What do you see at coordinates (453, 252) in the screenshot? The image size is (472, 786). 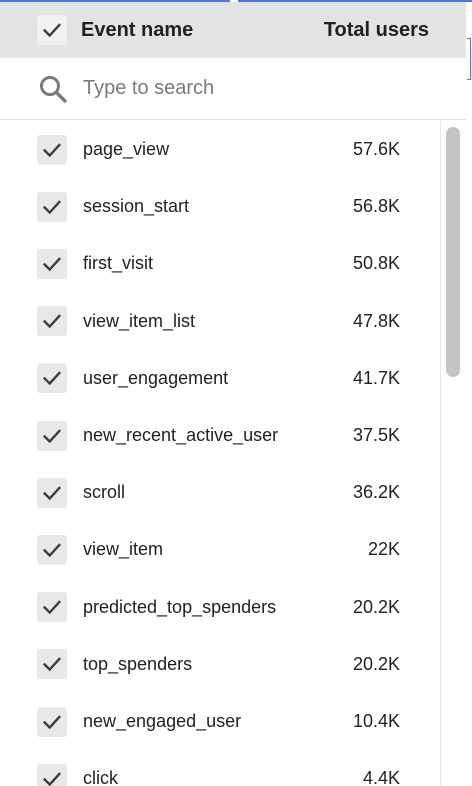 I see `scrollbar-thumb` at bounding box center [453, 252].